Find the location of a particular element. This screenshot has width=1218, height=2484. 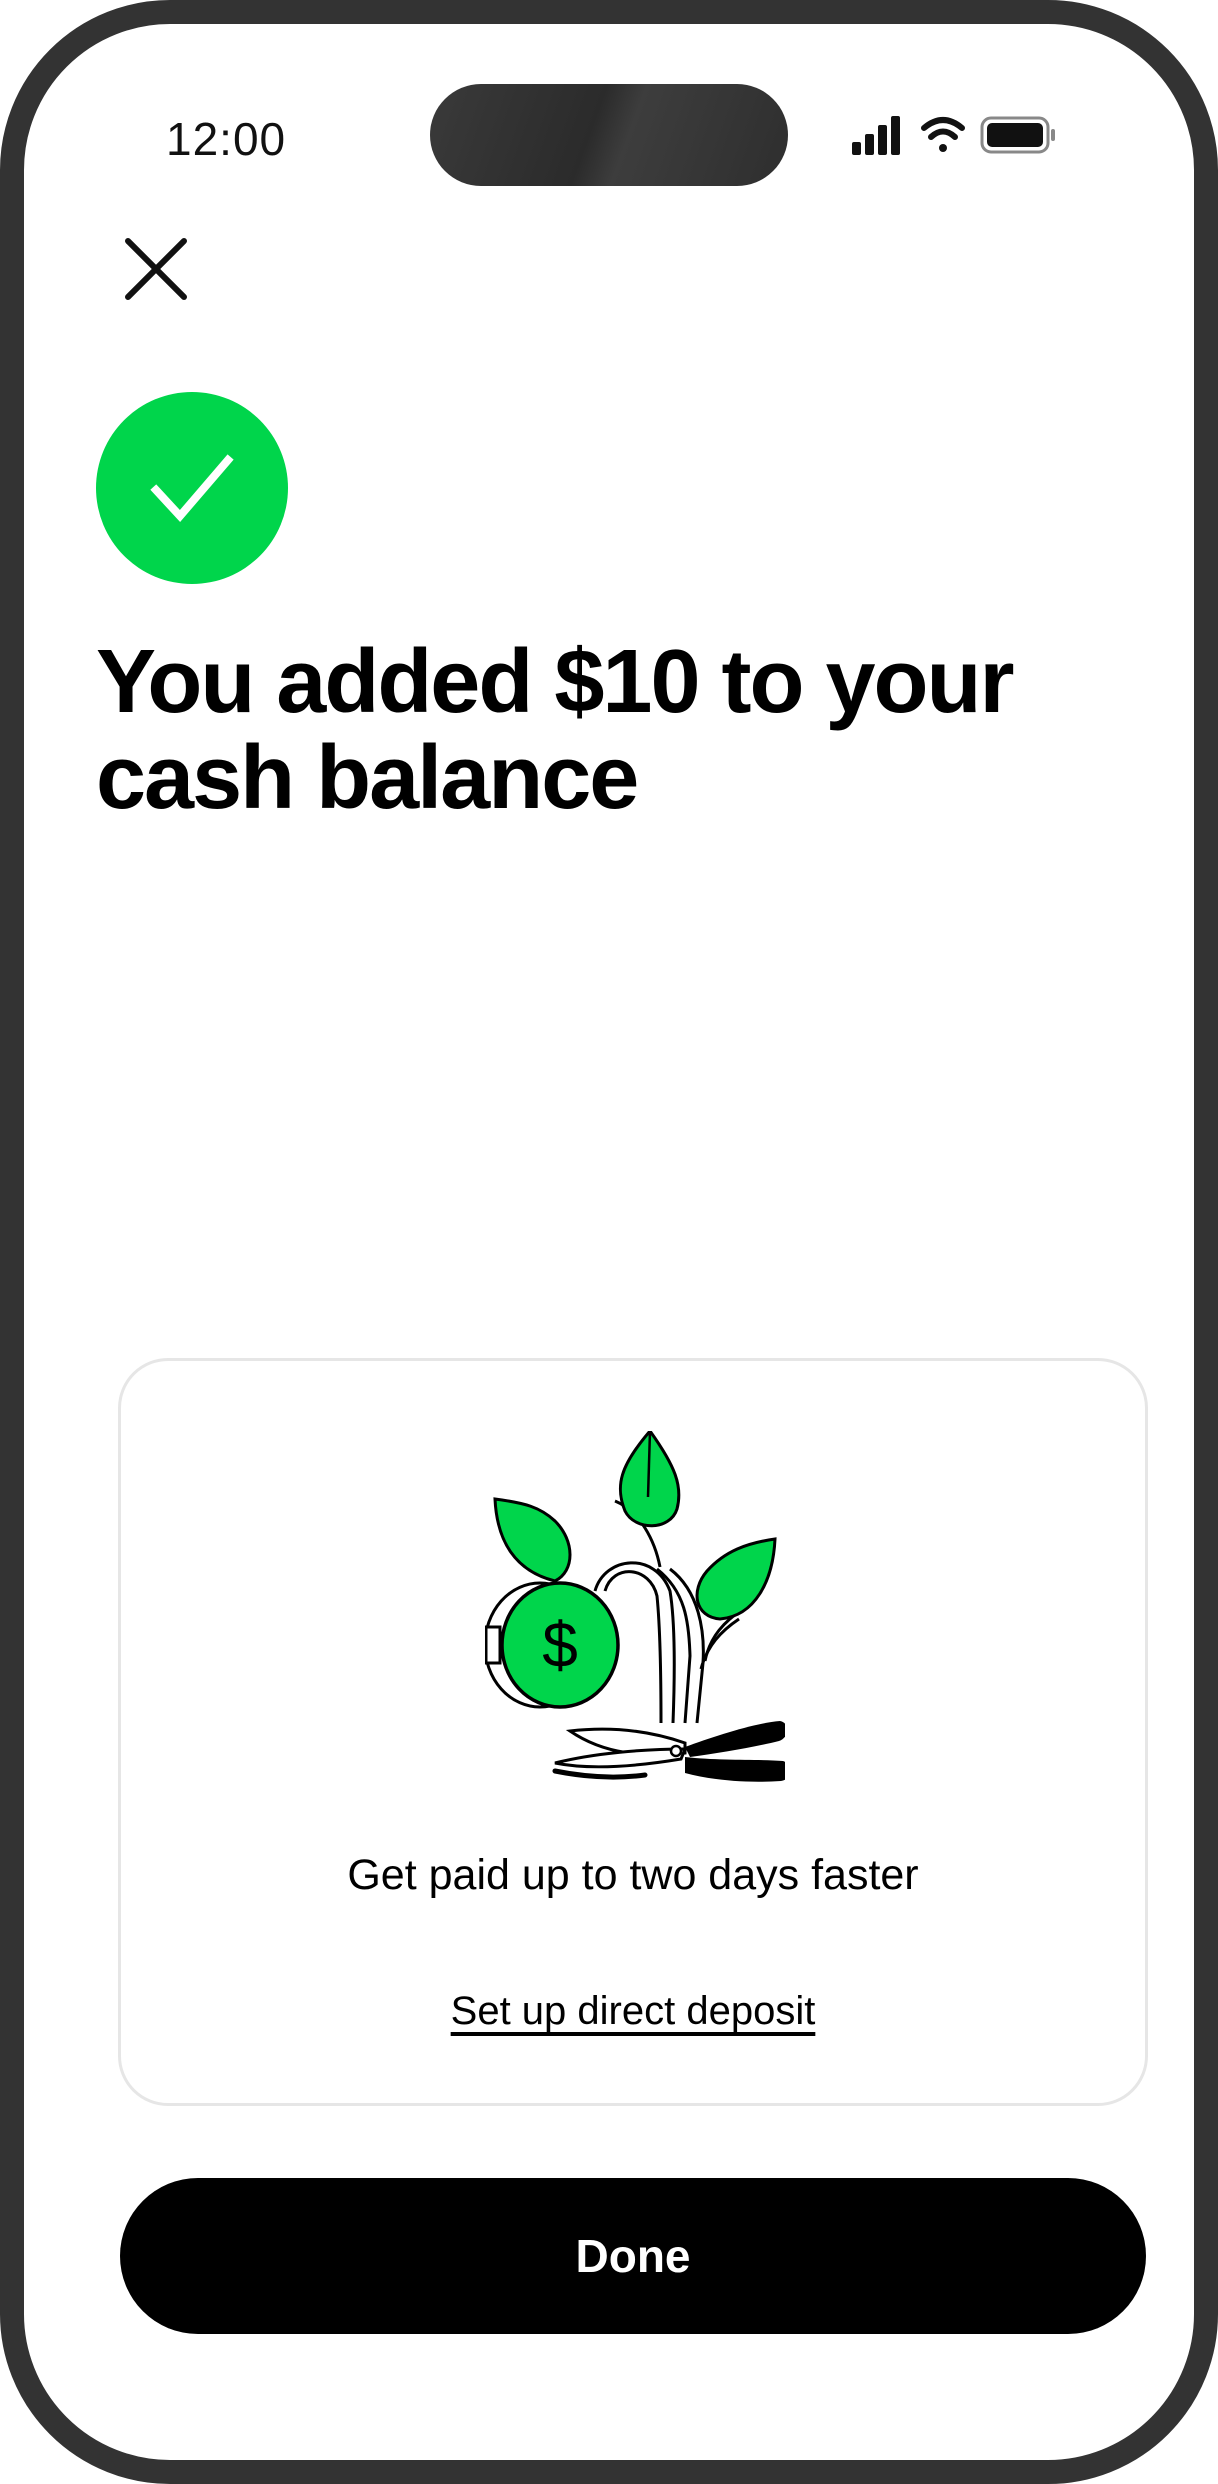

battery-icon is located at coordinates (1017, 135).